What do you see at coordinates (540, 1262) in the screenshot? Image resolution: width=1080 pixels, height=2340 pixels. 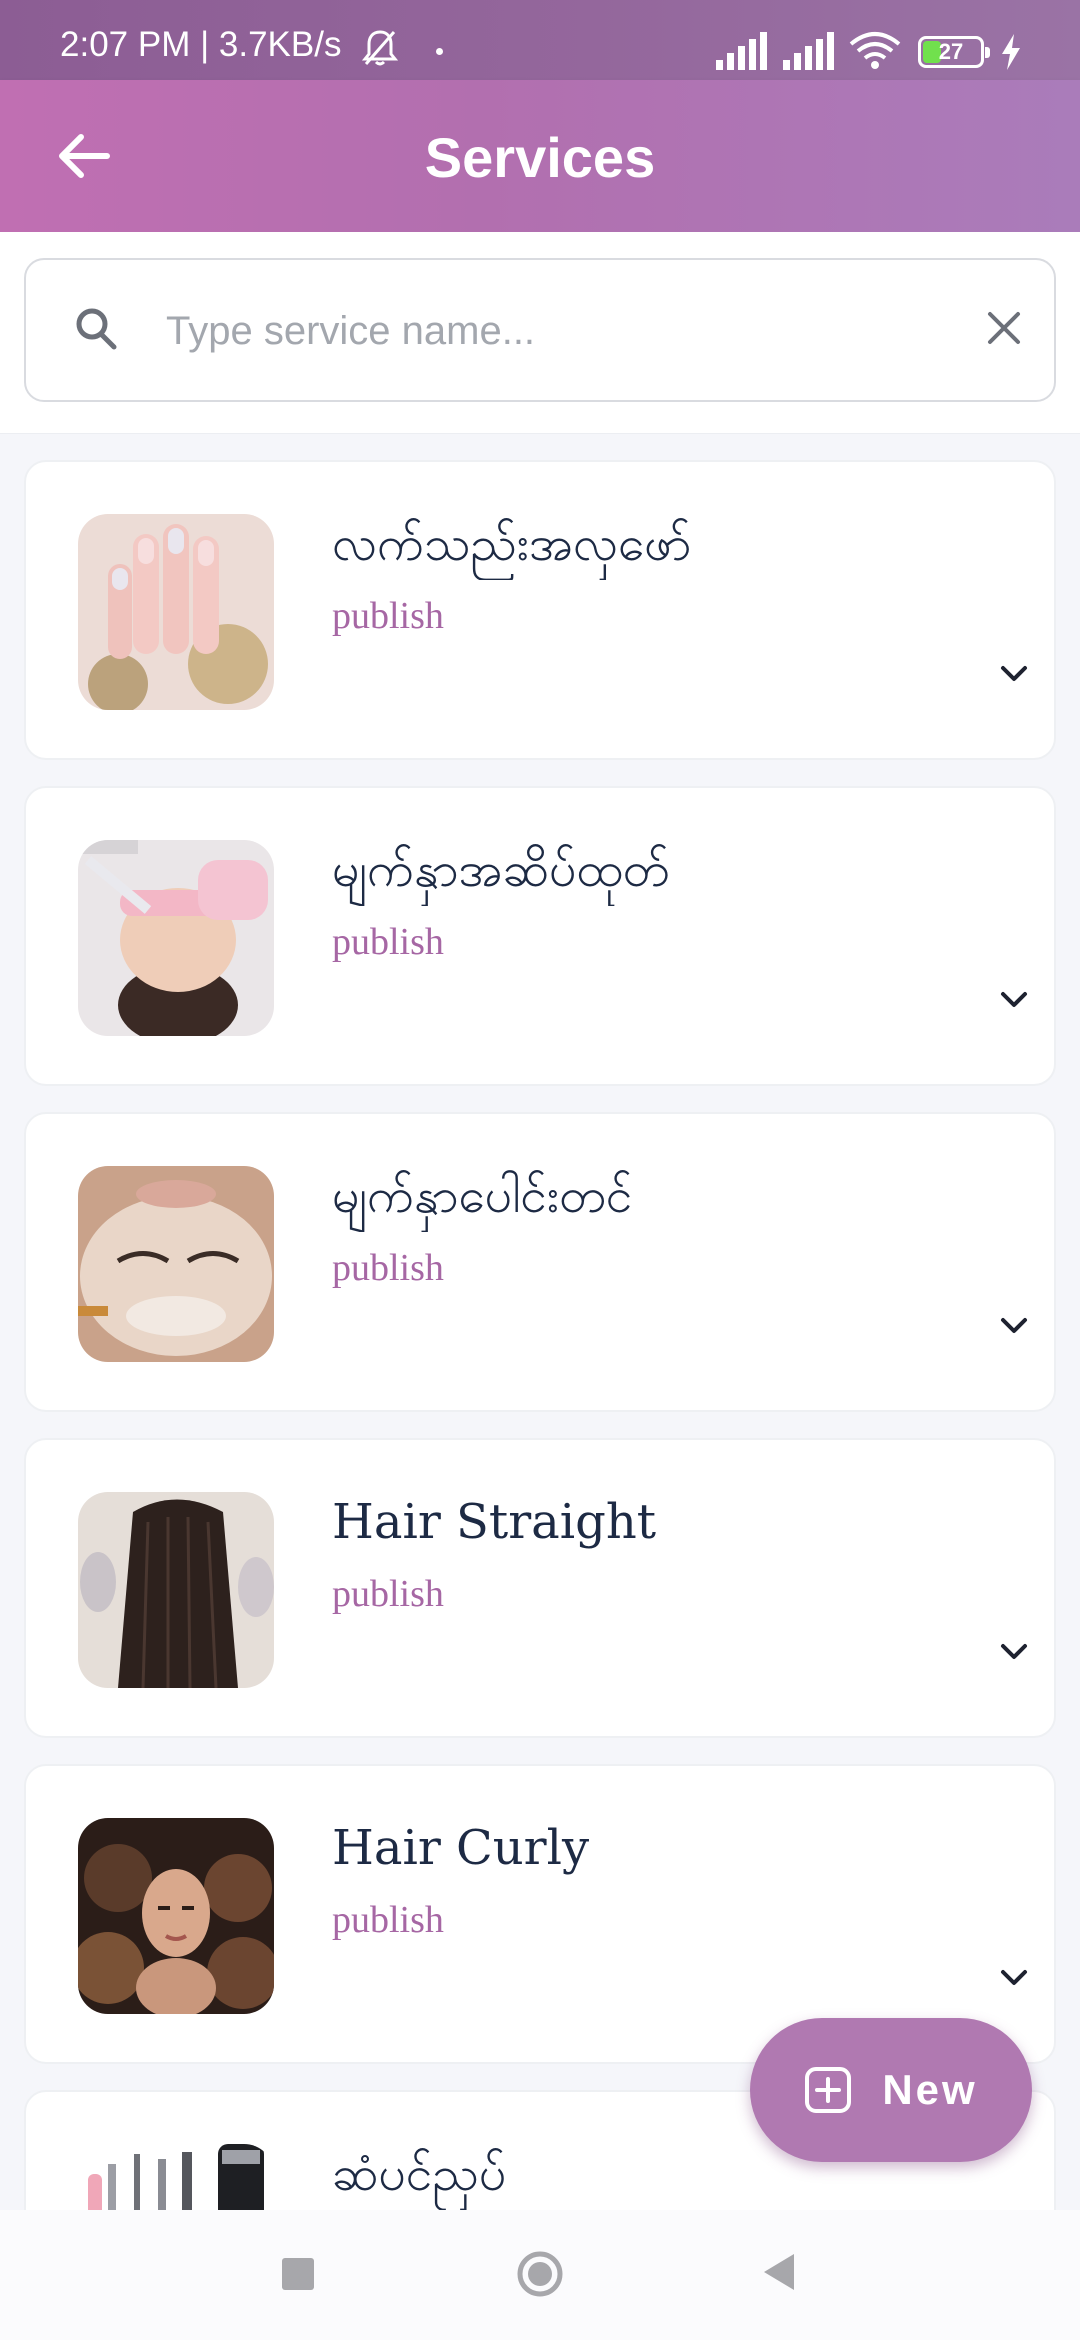 I see `service-card: မျက်နှာပေါင်းတင် publish` at bounding box center [540, 1262].